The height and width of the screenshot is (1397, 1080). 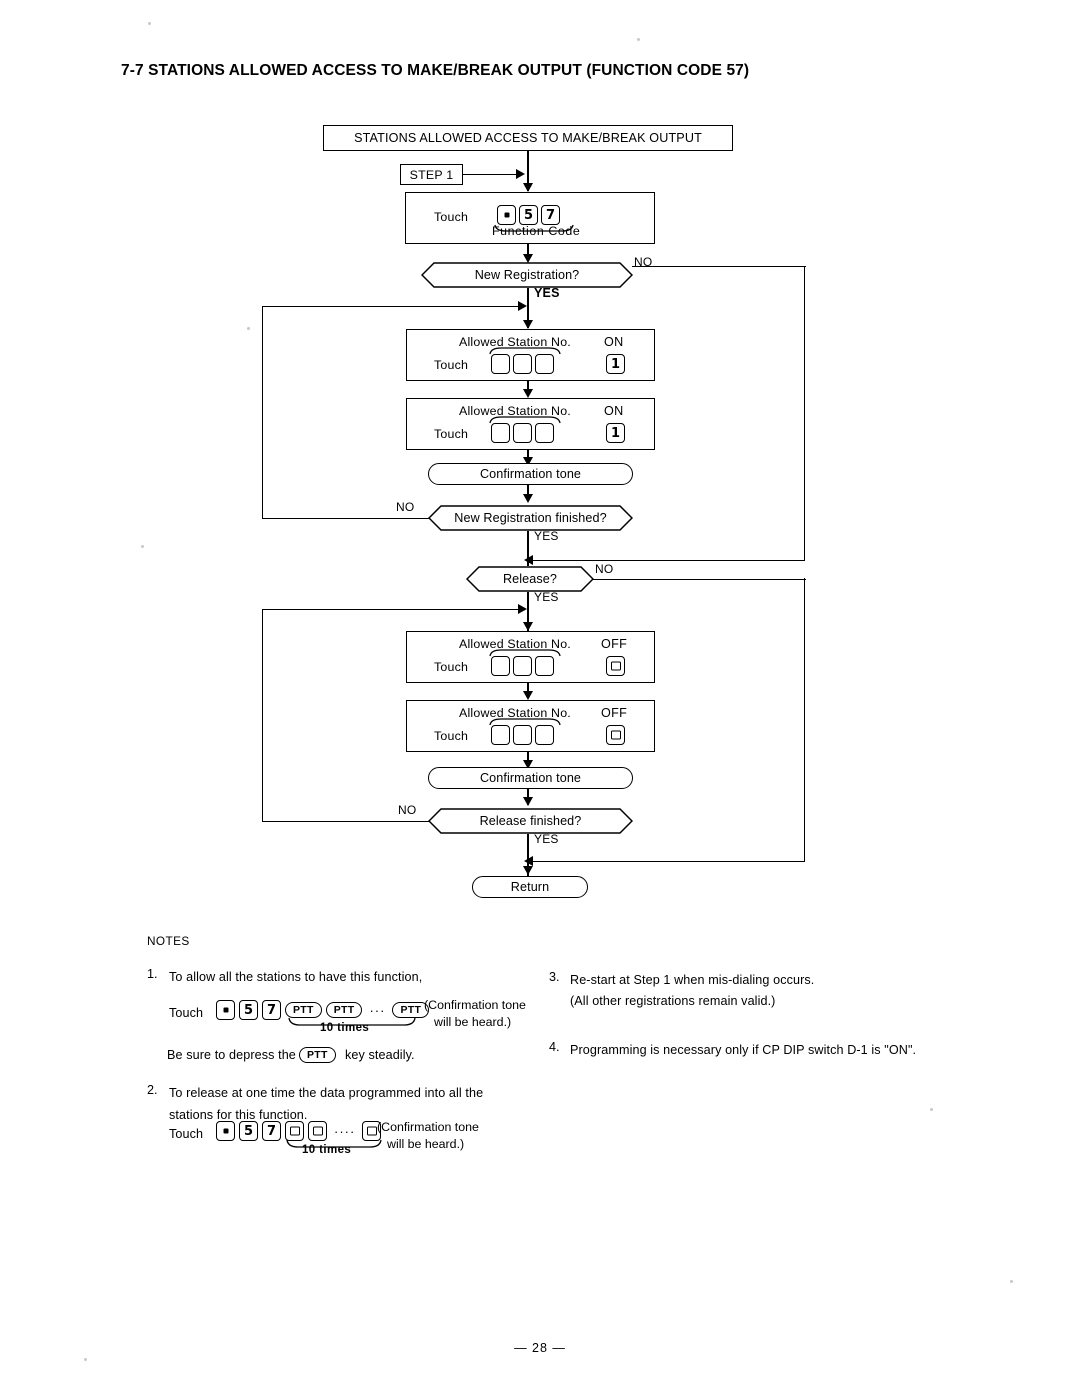 What do you see at coordinates (604, 569) in the screenshot?
I see `branch-no-release: NO` at bounding box center [604, 569].